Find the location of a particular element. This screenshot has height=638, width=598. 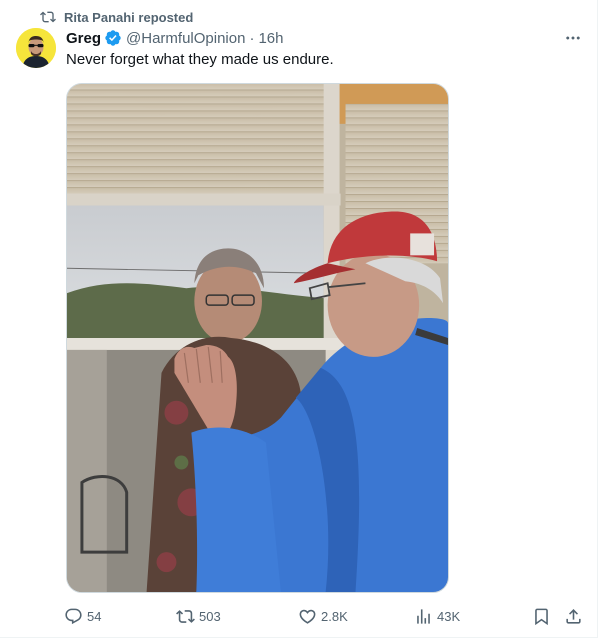

reply-icon is located at coordinates (73, 616).